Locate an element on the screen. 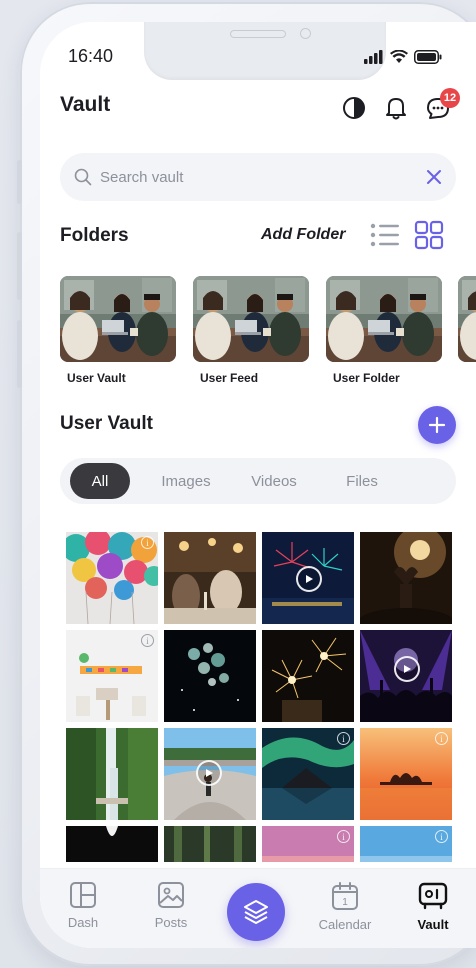  folder-card: User Folder is located at coordinates (384, 330).